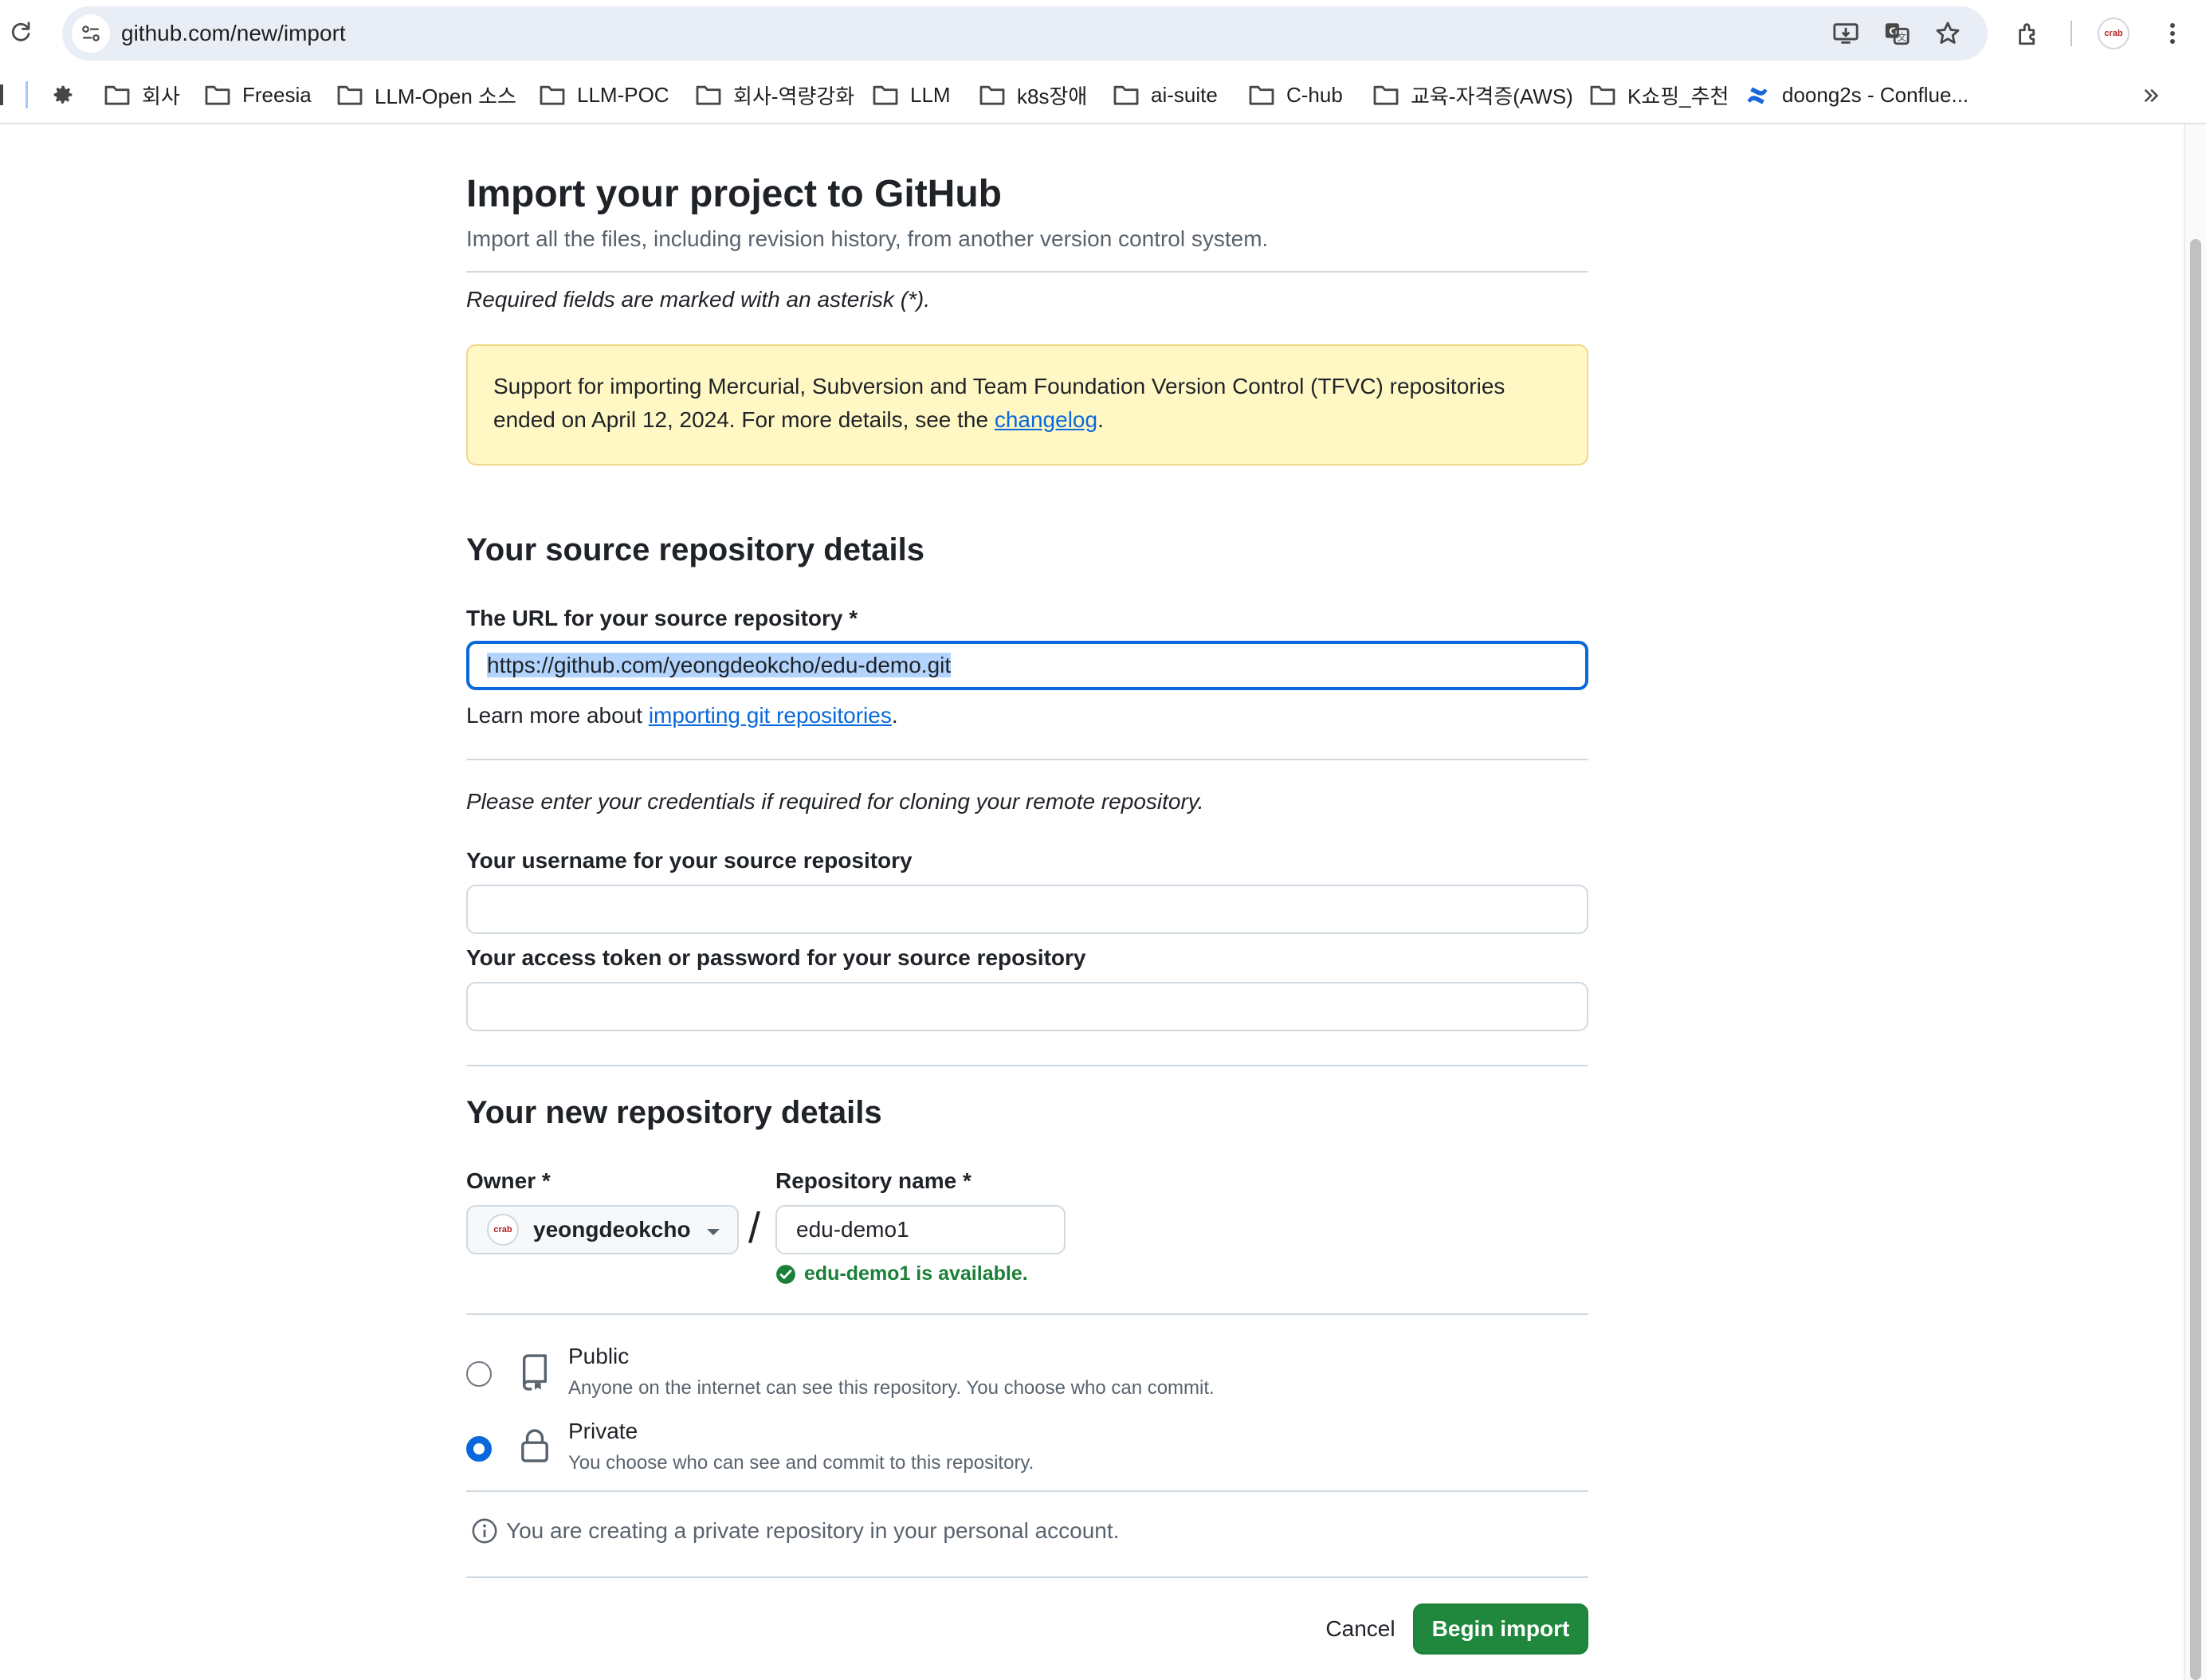 The image size is (2206, 1680). I want to click on availability-text: edu-demo1 is available., so click(916, 1273).